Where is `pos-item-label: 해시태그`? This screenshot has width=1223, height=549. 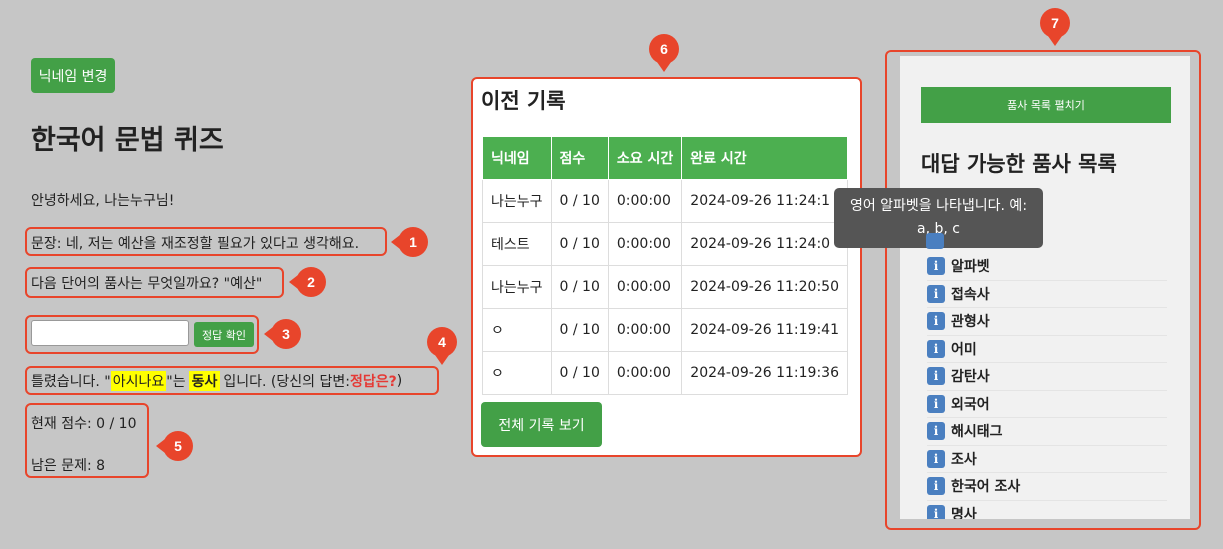 pos-item-label: 해시태그 is located at coordinates (977, 432).